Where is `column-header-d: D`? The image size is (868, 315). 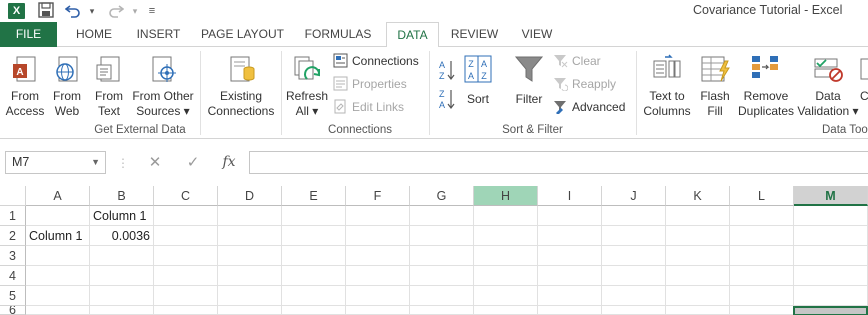 column-header-d: D is located at coordinates (250, 196).